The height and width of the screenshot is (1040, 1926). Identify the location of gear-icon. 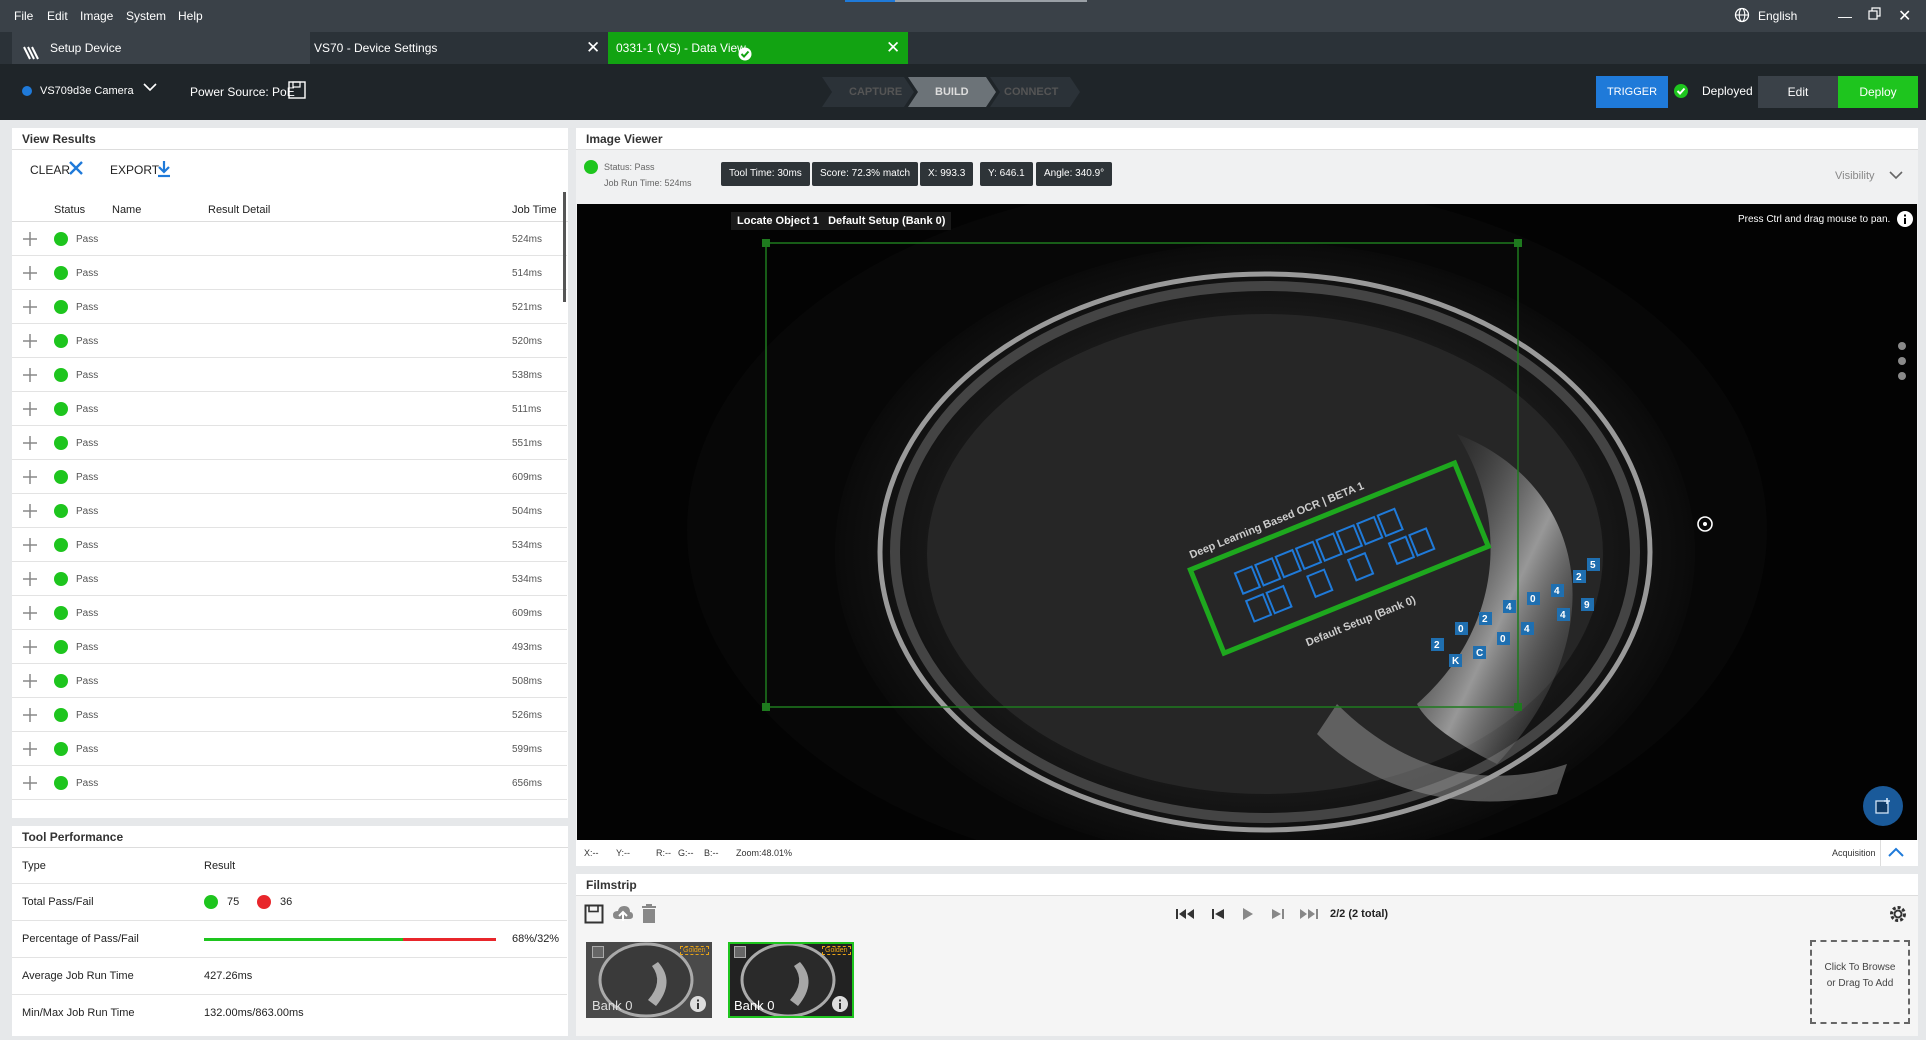
(1898, 915).